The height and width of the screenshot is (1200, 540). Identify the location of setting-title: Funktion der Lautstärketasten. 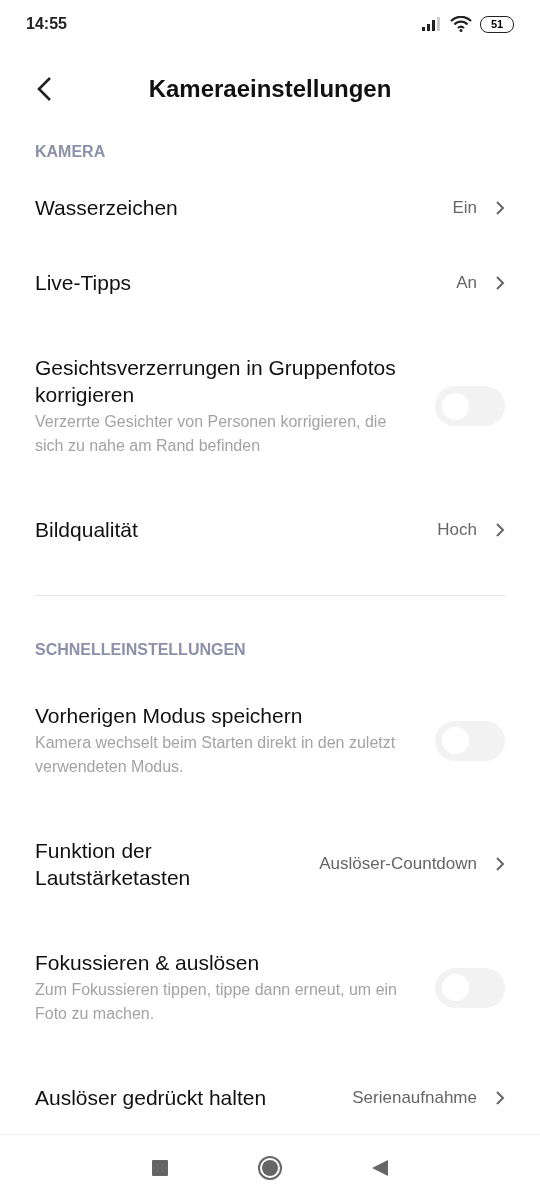
(113, 864).